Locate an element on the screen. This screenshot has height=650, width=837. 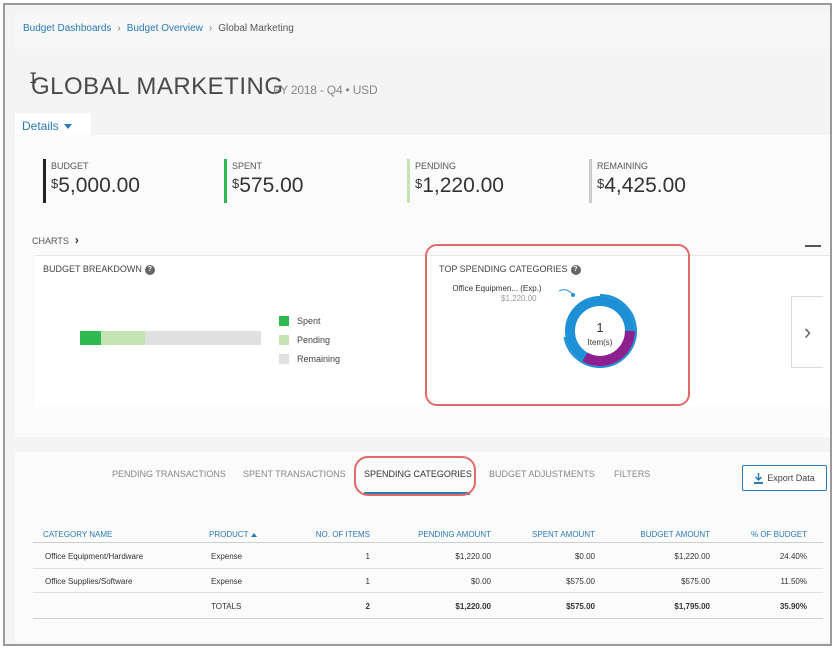
kpi-amount: $4,425.00 is located at coordinates (641, 186).